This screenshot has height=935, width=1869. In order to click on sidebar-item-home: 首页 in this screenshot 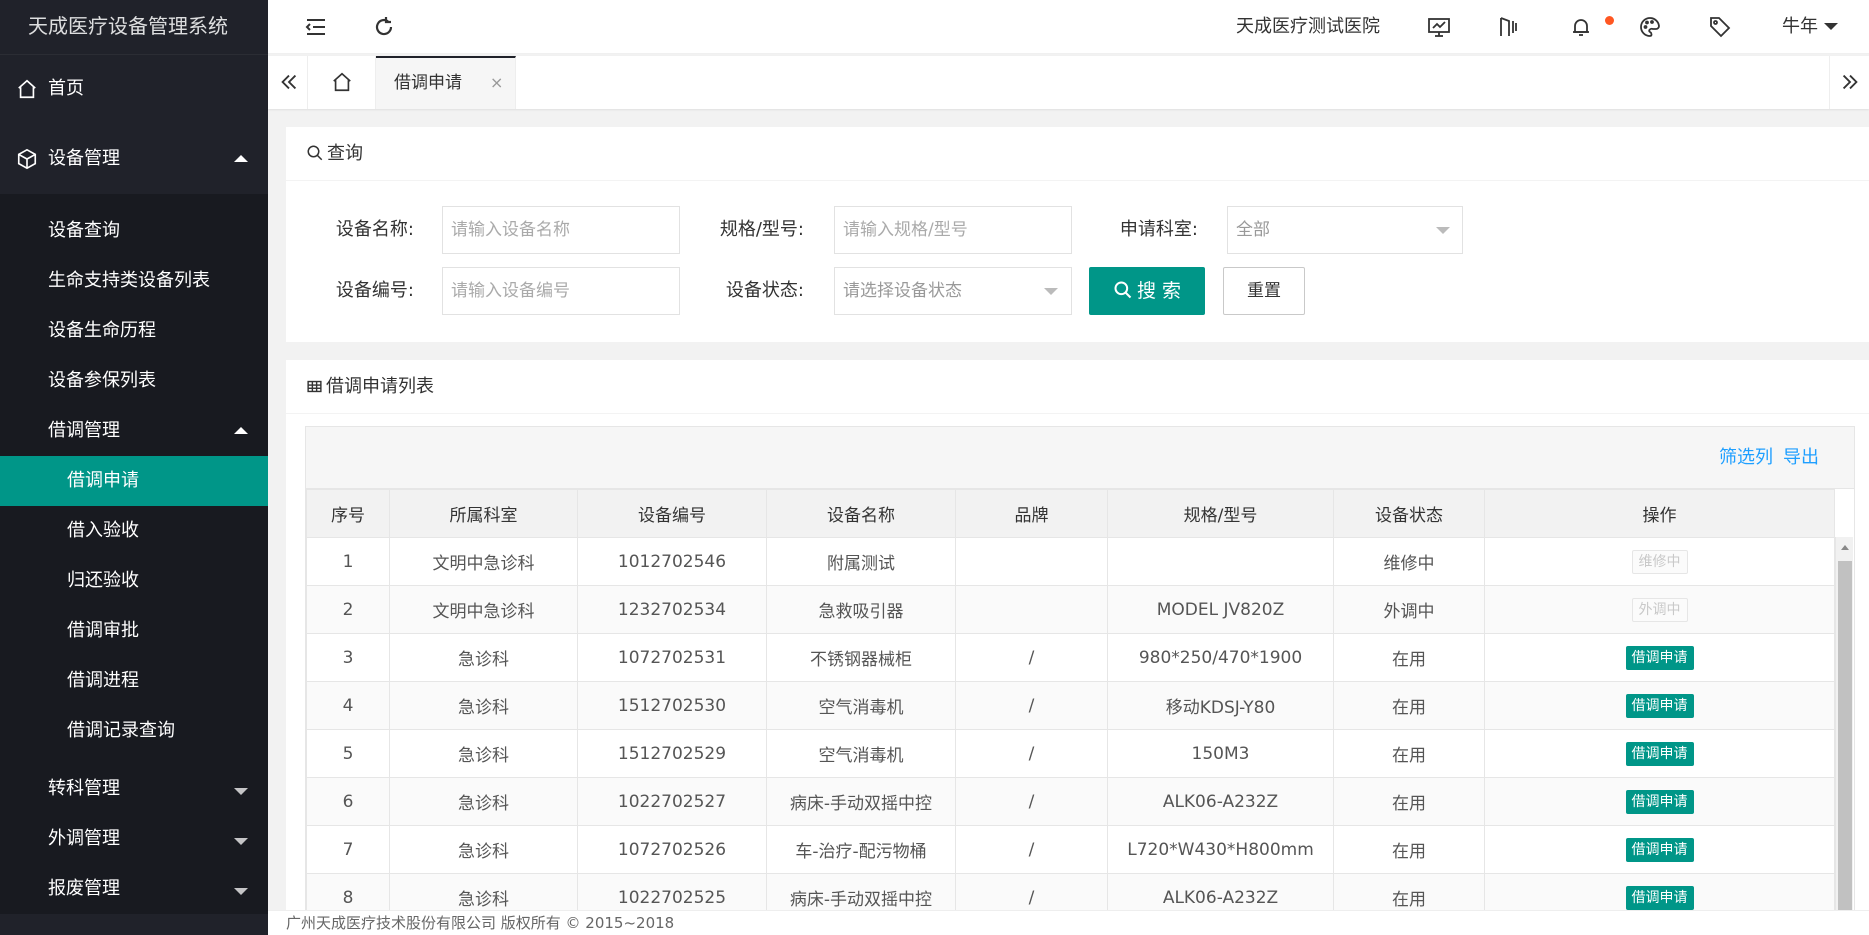, I will do `click(134, 89)`.